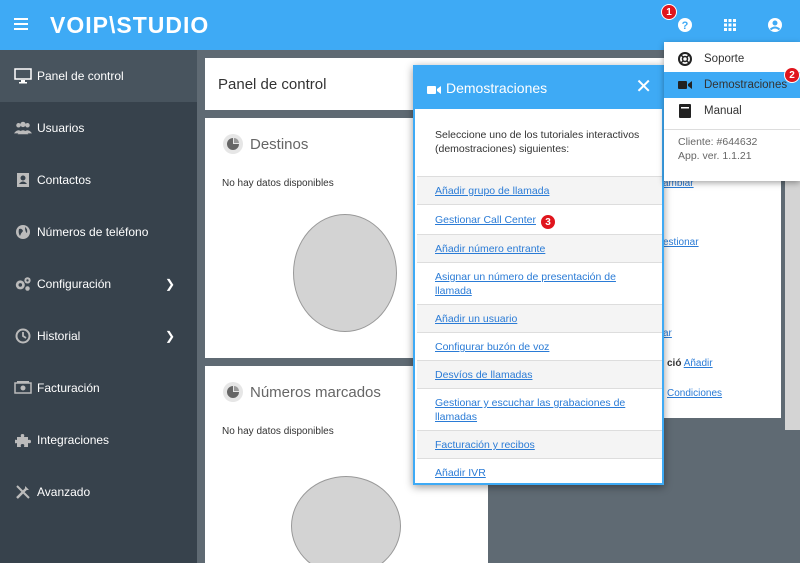 The height and width of the screenshot is (563, 800). Describe the element at coordinates (746, 85) in the screenshot. I see `menu-item-label: Demostraciones` at that location.